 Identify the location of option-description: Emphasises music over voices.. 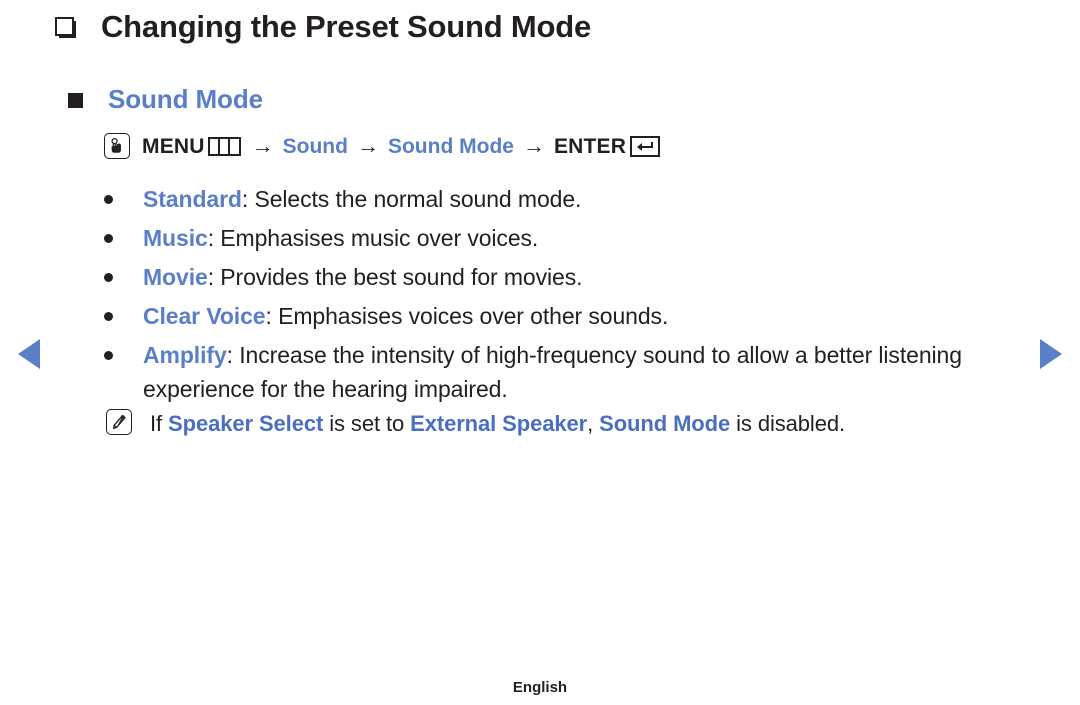
(379, 238).